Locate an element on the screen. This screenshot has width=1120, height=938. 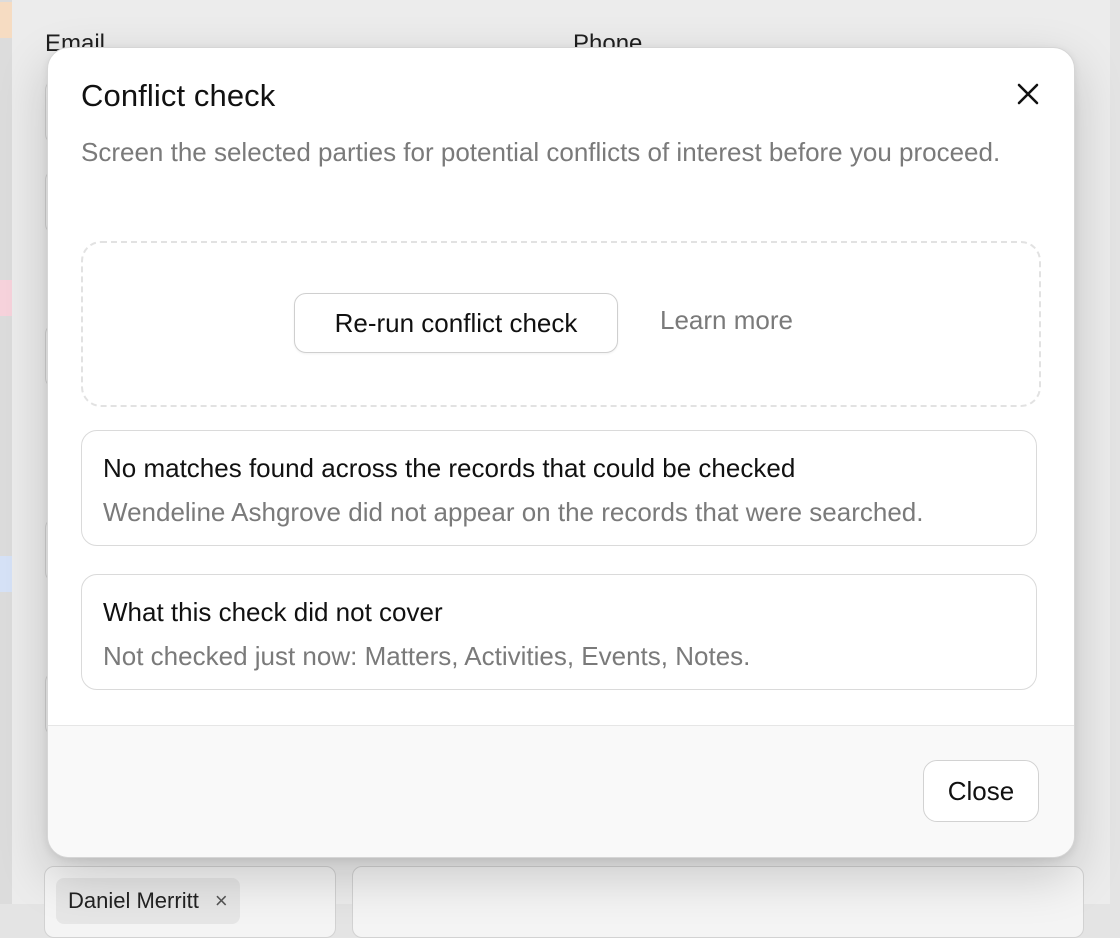
close-icon is located at coordinates (1028, 94).